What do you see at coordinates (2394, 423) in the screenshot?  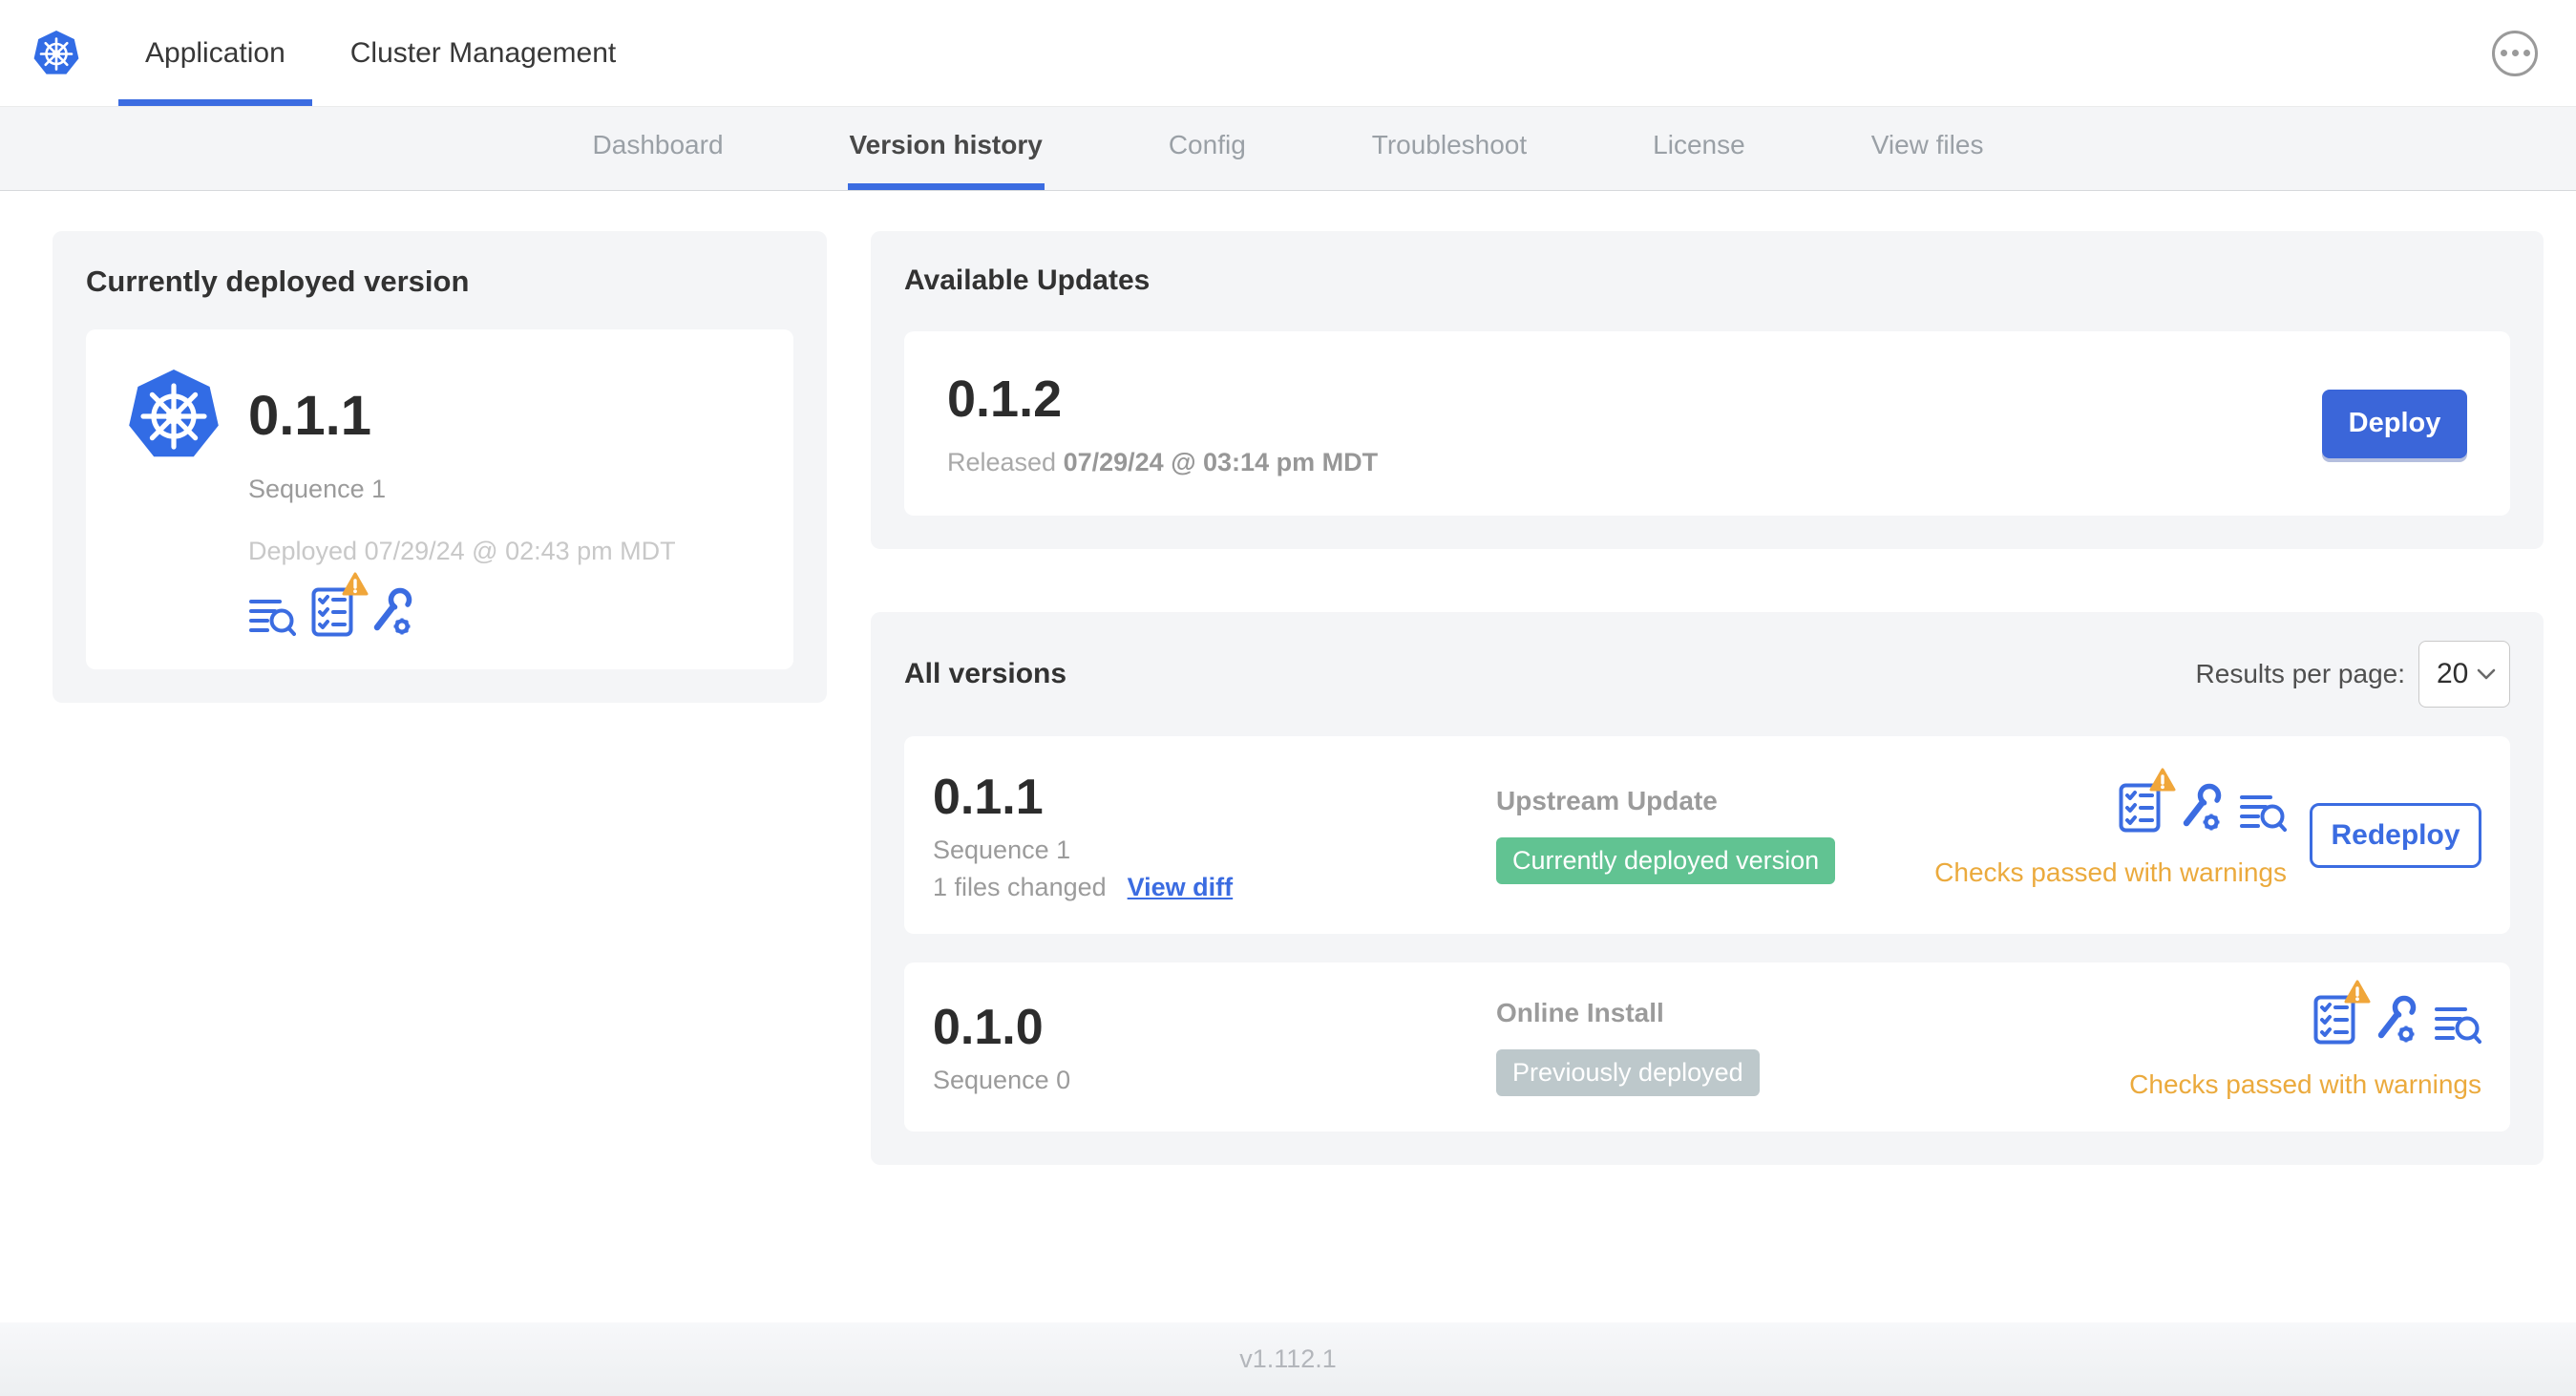 I see `deploy-button: Deploy` at bounding box center [2394, 423].